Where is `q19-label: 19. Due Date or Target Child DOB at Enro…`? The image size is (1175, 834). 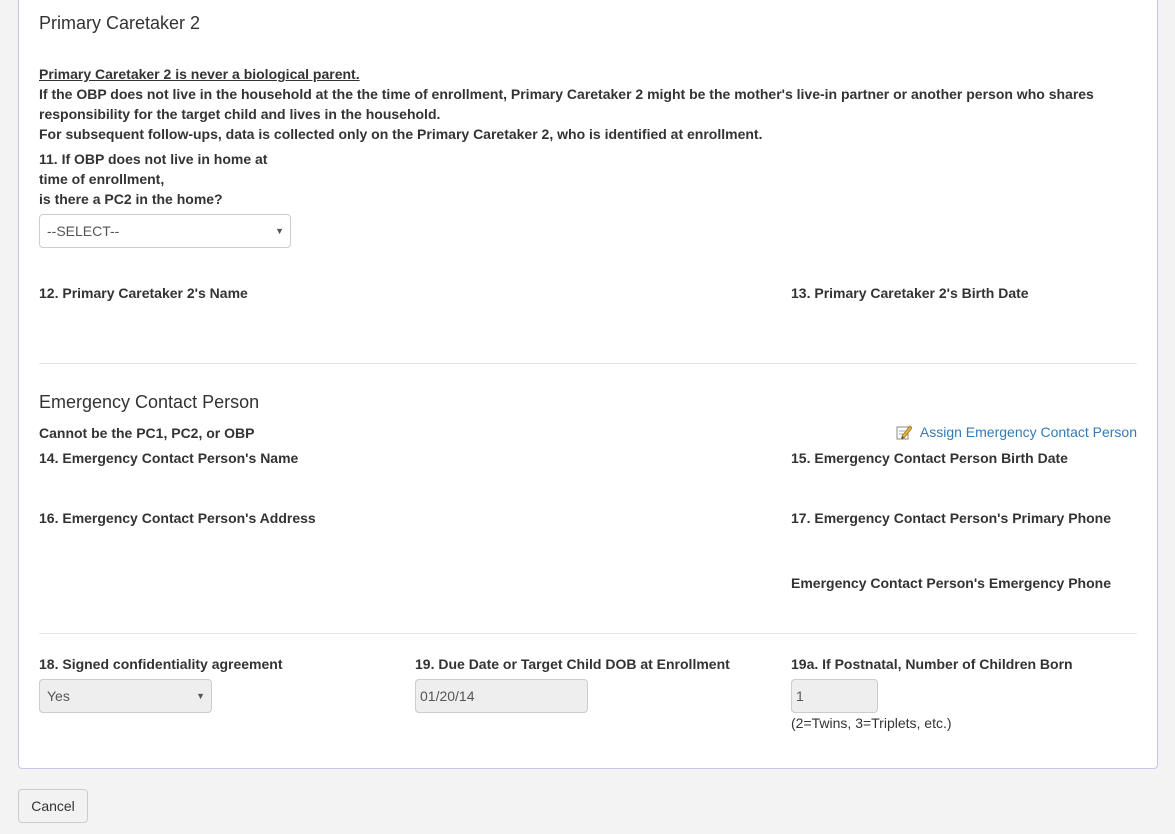 q19-label: 19. Due Date or Target Child DOB at Enro… is located at coordinates (572, 664).